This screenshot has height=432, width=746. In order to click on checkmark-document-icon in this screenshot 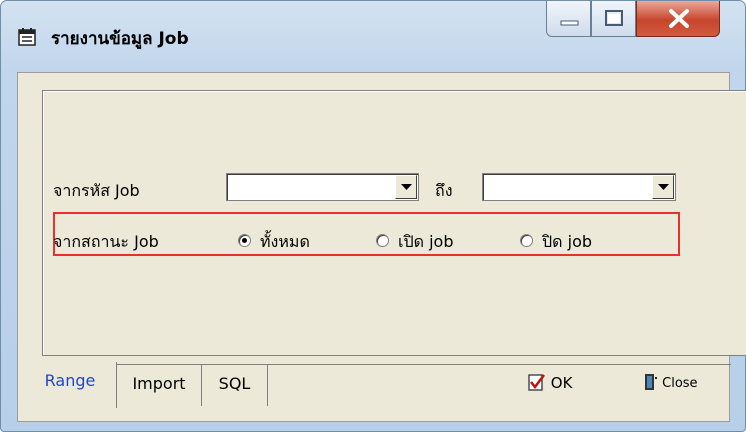, I will do `click(536, 382)`.